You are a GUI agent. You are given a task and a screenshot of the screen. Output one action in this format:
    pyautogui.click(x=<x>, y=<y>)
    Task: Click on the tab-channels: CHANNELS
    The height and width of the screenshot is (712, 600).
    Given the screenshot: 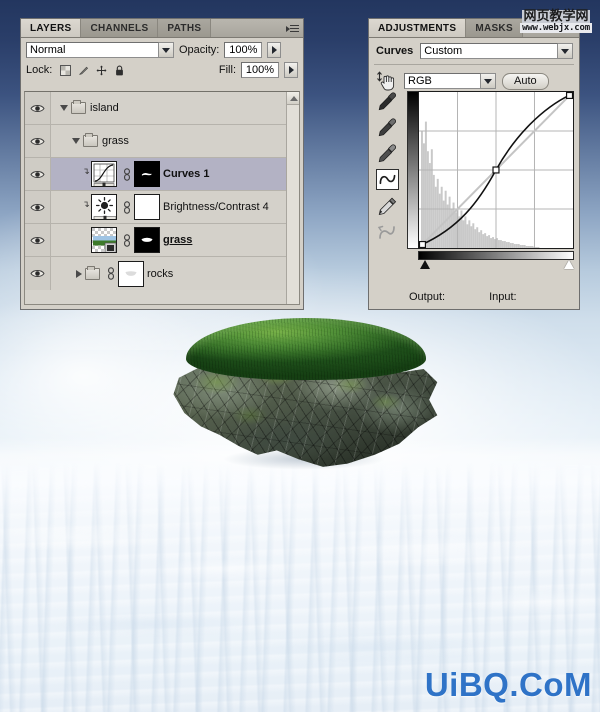 What is the action you would take?
    pyautogui.click(x=120, y=28)
    